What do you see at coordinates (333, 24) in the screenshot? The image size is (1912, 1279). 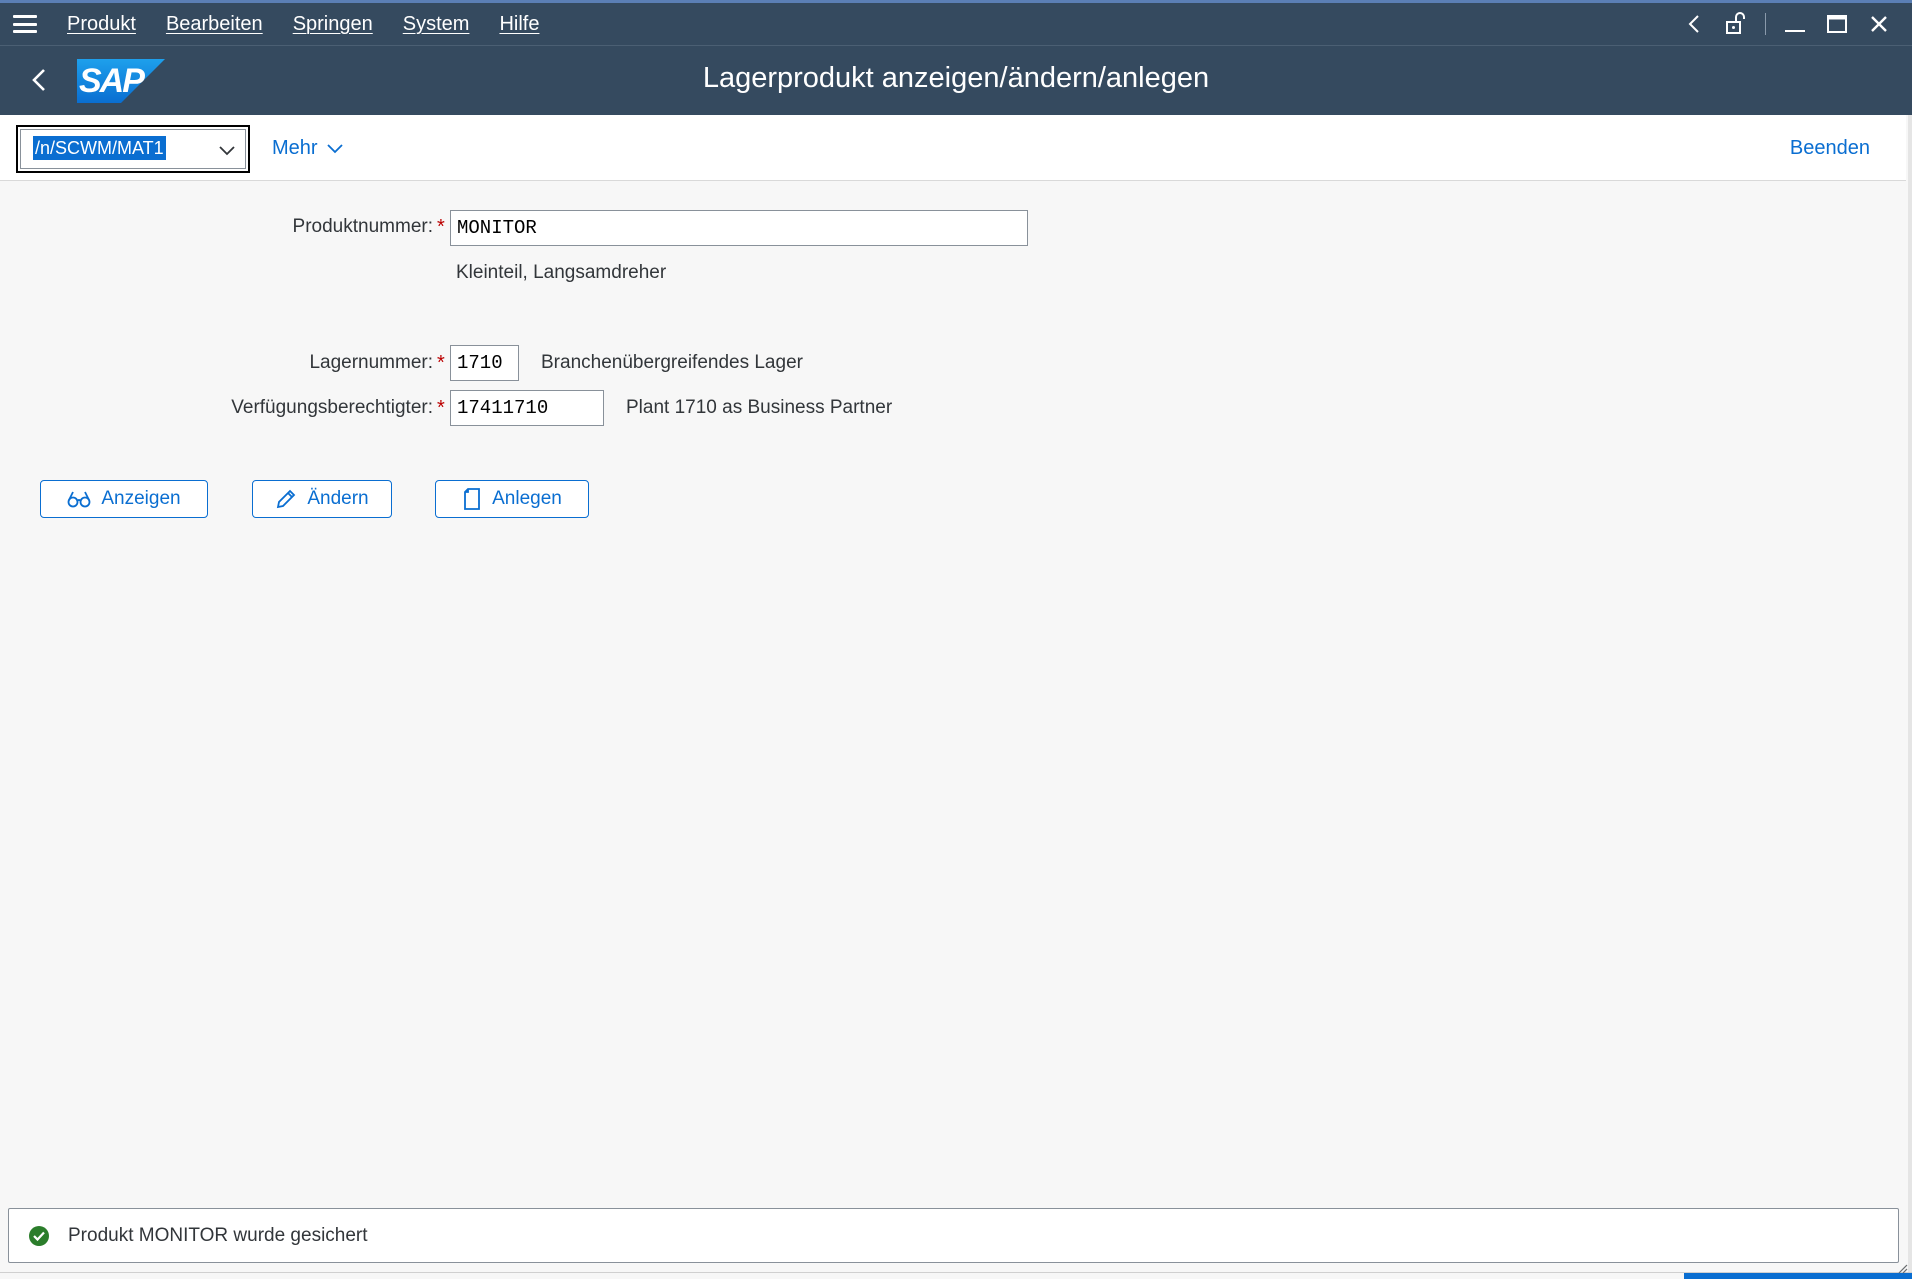 I see `menu-springen: Springen` at bounding box center [333, 24].